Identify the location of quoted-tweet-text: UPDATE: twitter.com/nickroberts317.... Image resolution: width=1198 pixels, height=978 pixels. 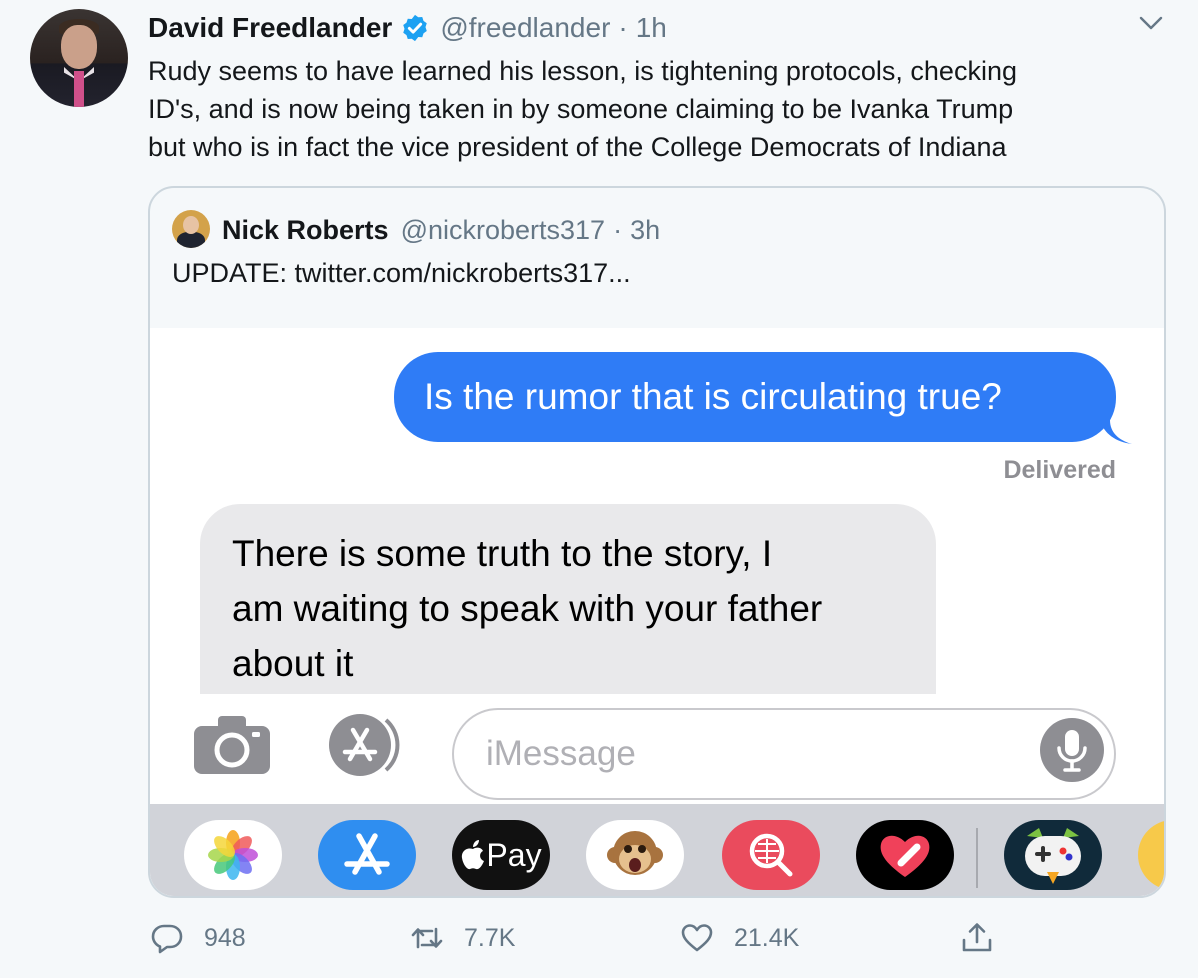
(401, 273).